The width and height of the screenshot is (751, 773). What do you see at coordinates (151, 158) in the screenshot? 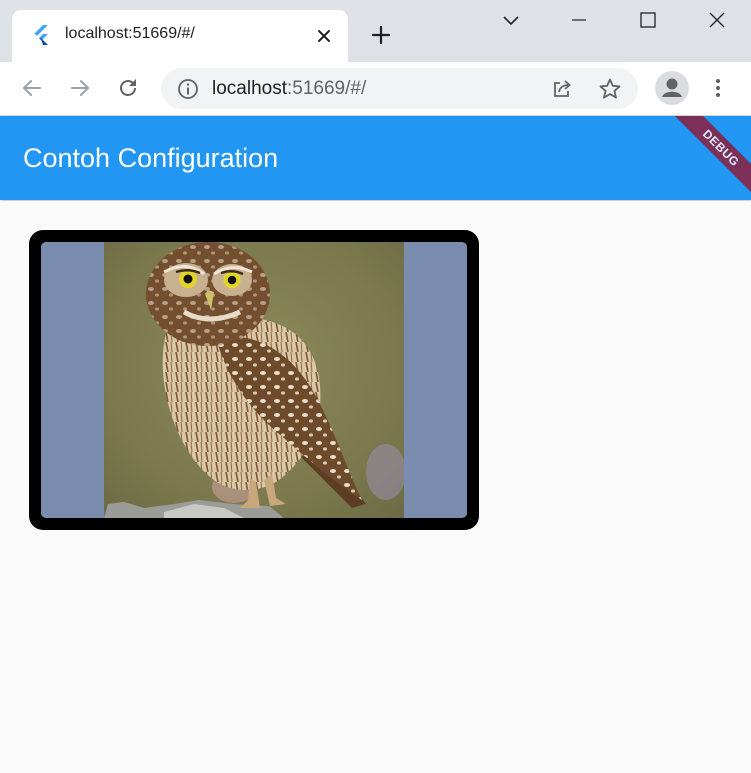
I see `page-title: Contoh Configuration` at bounding box center [151, 158].